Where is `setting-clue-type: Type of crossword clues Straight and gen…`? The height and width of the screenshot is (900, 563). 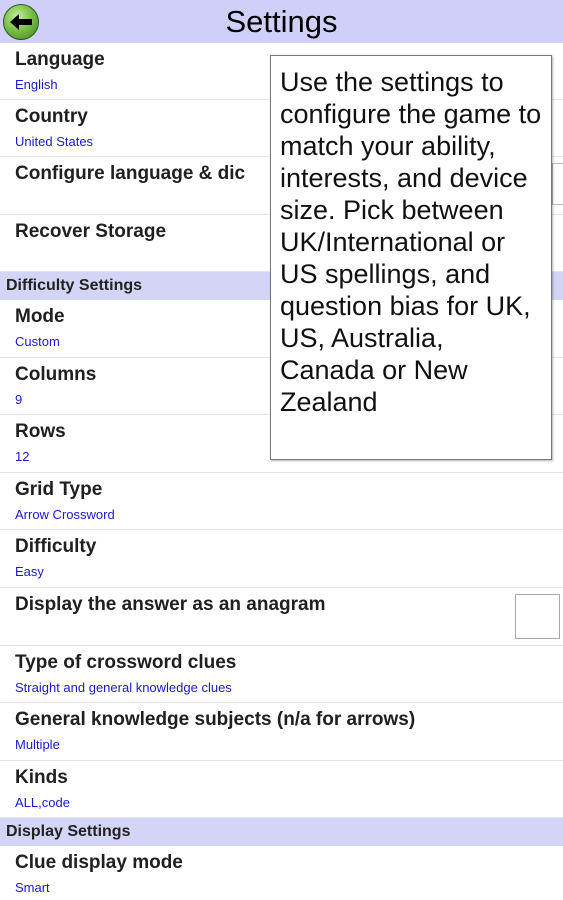 setting-clue-type: Type of crossword clues Straight and gen… is located at coordinates (281, 674).